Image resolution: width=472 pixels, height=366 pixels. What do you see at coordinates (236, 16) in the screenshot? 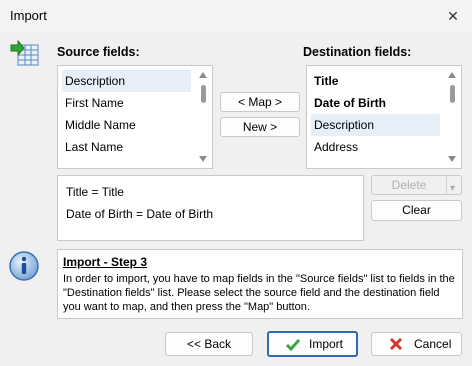
I see `title-bar` at bounding box center [236, 16].